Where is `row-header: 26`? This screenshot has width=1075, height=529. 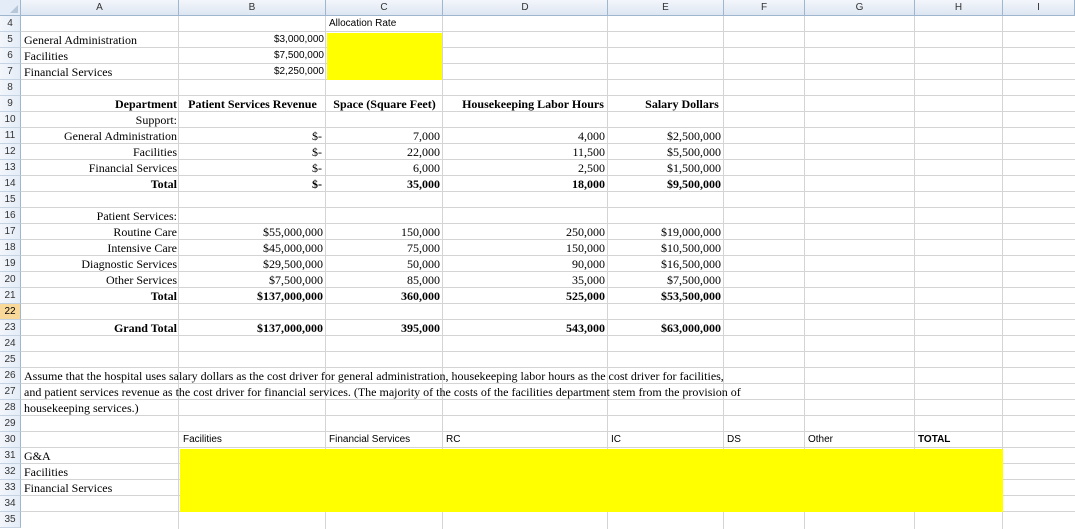 row-header: 26 is located at coordinates (10, 376).